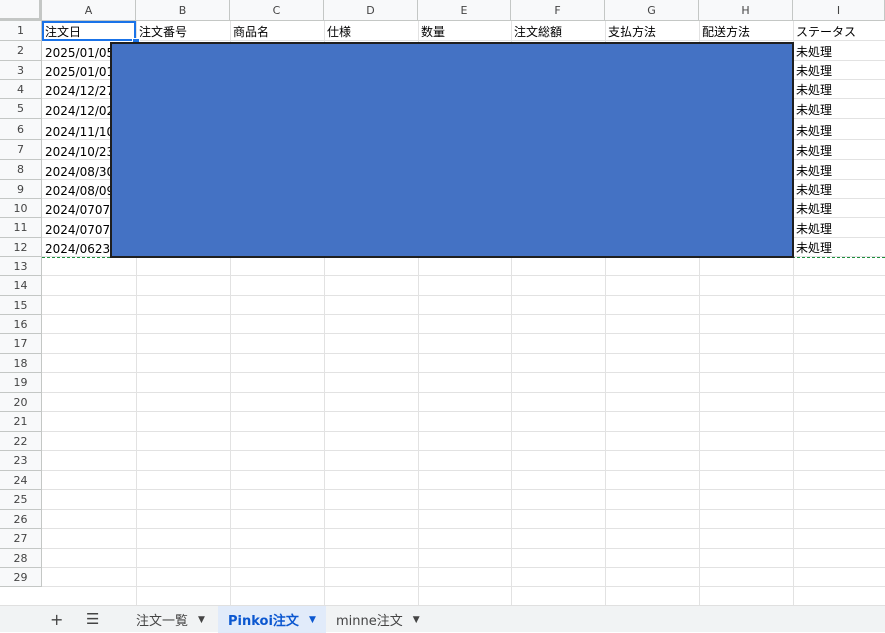 This screenshot has width=885, height=633. Describe the element at coordinates (21, 577) in the screenshot. I see `row-header-29: 29` at that location.